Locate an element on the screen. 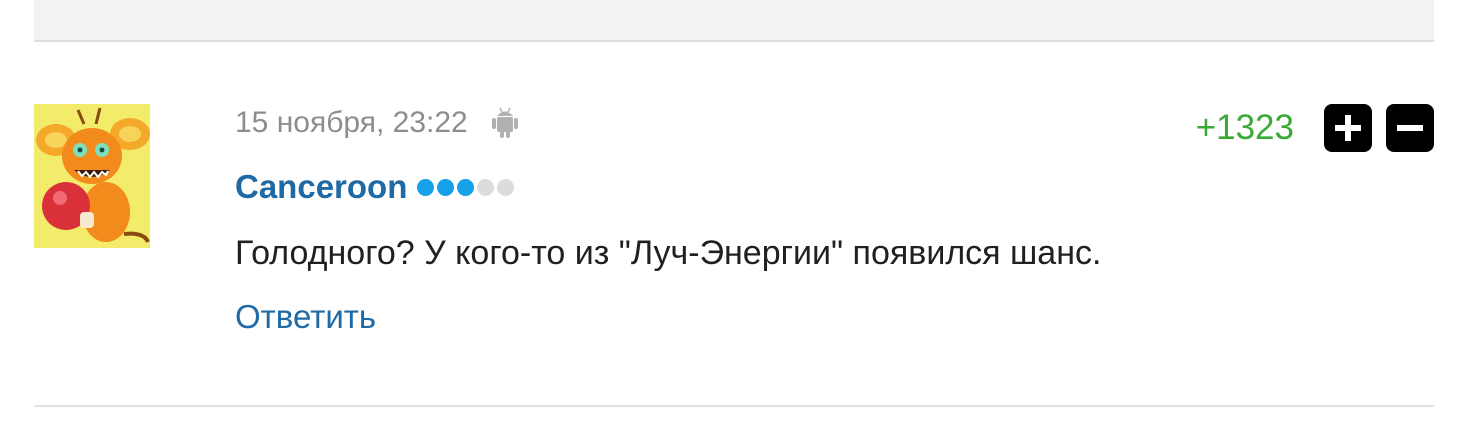  comment-divider is located at coordinates (734, 406).